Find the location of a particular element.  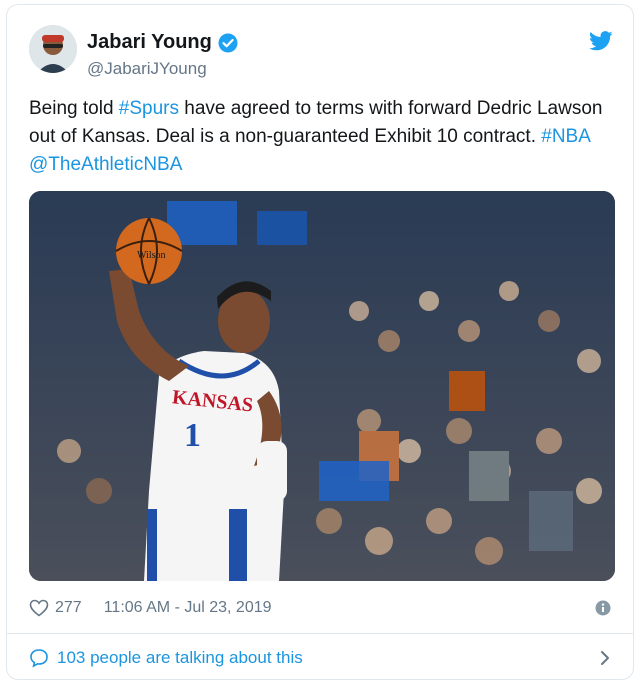

tweet-text-part: Being told is located at coordinates (74, 108).